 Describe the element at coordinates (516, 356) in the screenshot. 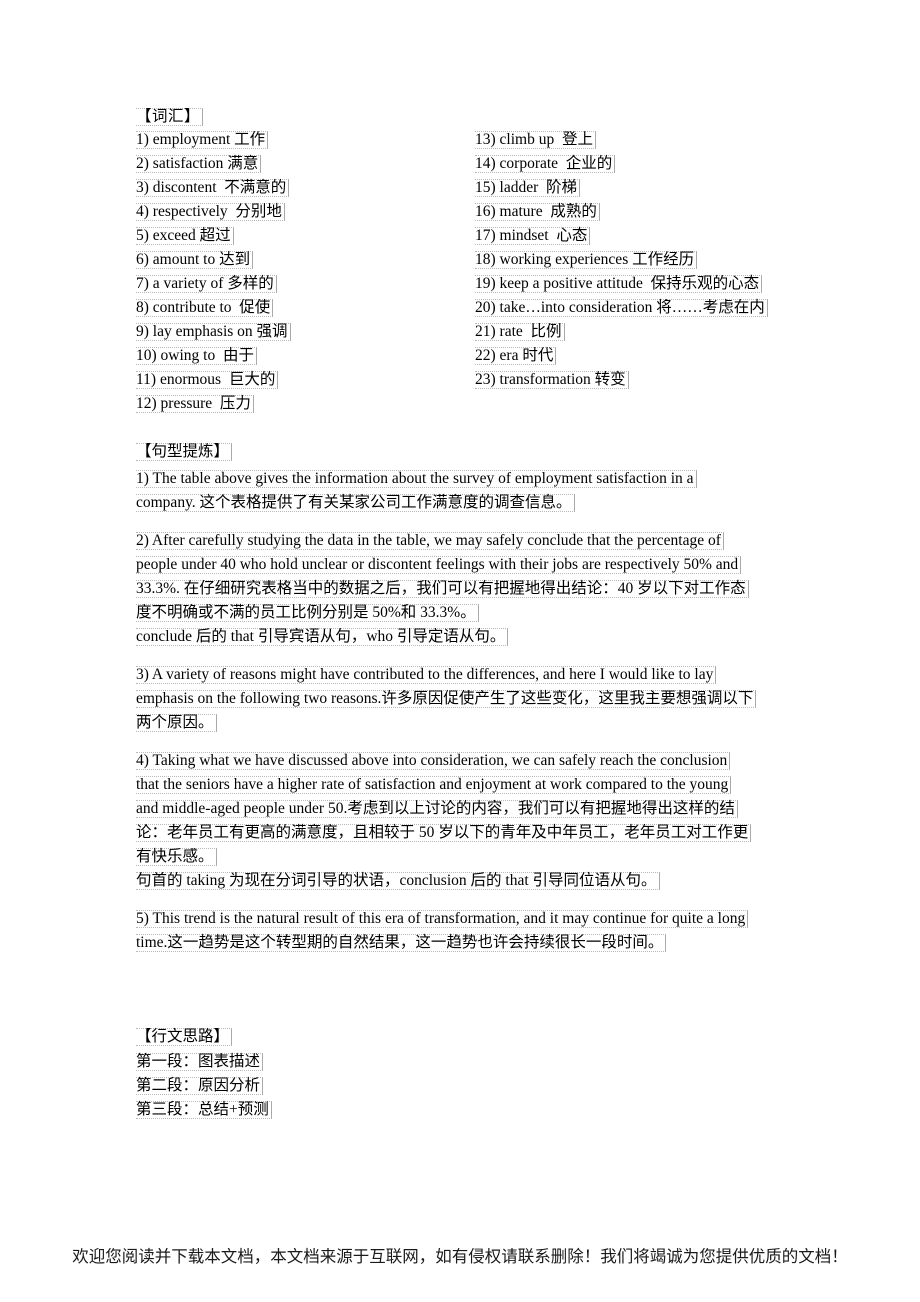

I see `vocabulary-item-text: 22) era 时代` at that location.